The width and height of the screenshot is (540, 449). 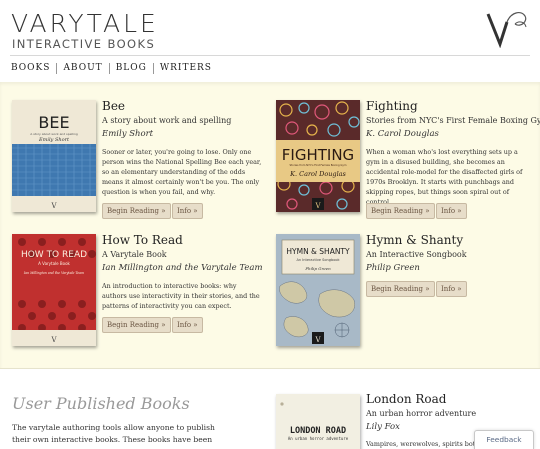 I want to click on user-published-heading: User Published Books, so click(x=101, y=403).